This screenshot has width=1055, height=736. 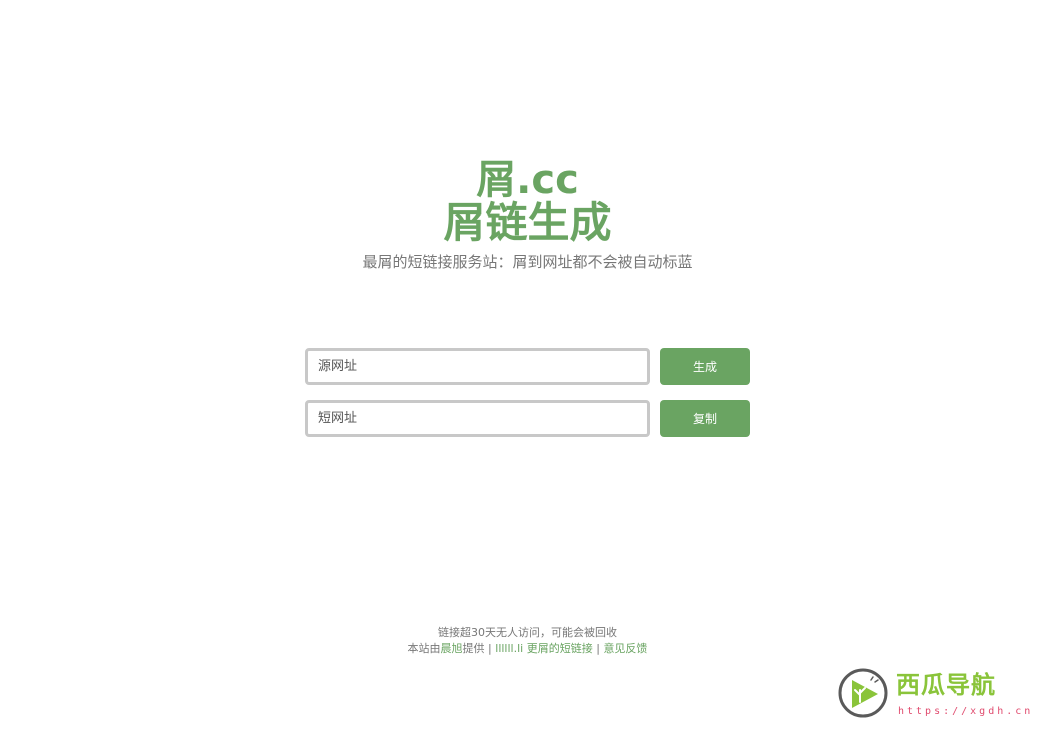 I want to click on watermelon-logo-icon, so click(x=863, y=693).